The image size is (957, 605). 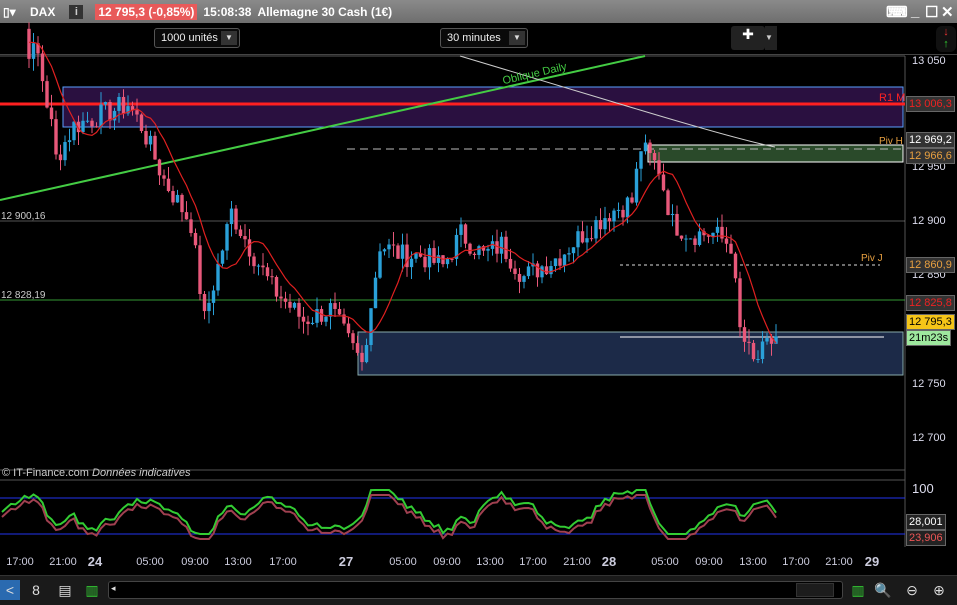 I want to click on time-tick: 29, so click(x=872, y=561).